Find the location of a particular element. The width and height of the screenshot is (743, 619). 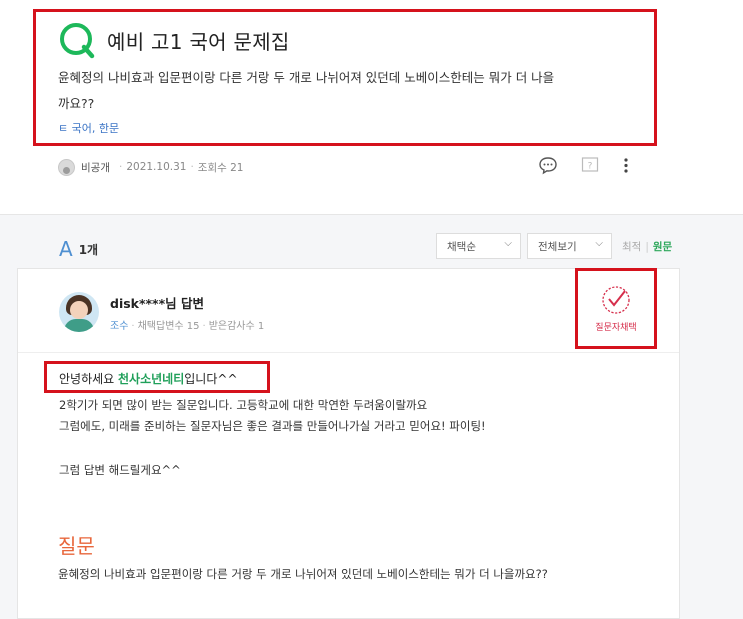

answer-count-label: 1개 is located at coordinates (88, 249).